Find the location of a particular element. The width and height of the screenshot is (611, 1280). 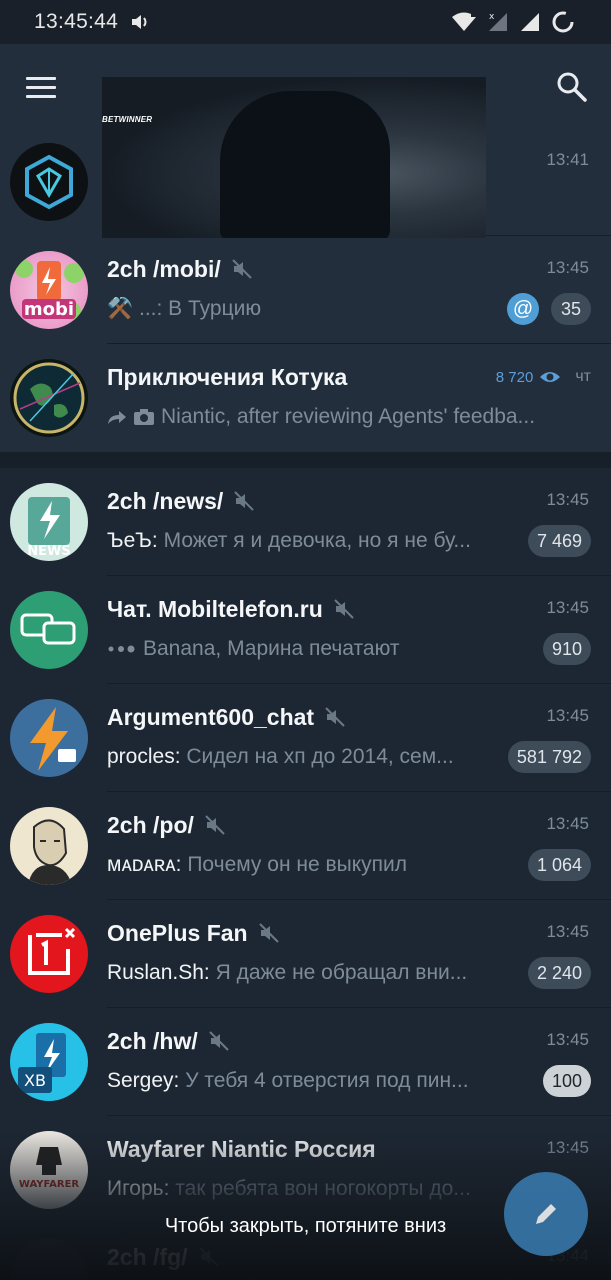

wifi-icon is located at coordinates (464, 21).